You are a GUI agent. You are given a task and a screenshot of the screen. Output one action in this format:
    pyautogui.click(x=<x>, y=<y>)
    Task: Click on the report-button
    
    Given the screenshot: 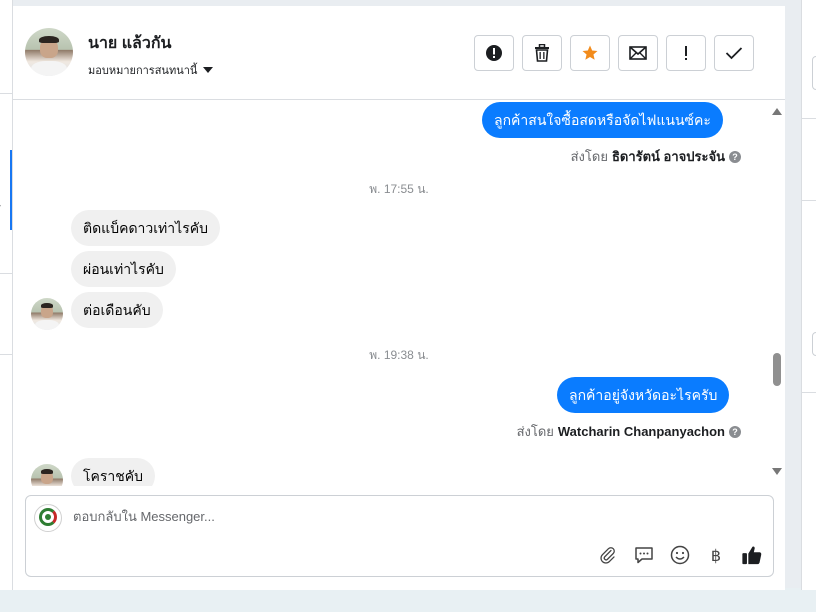 What is the action you would take?
    pyautogui.click(x=494, y=53)
    